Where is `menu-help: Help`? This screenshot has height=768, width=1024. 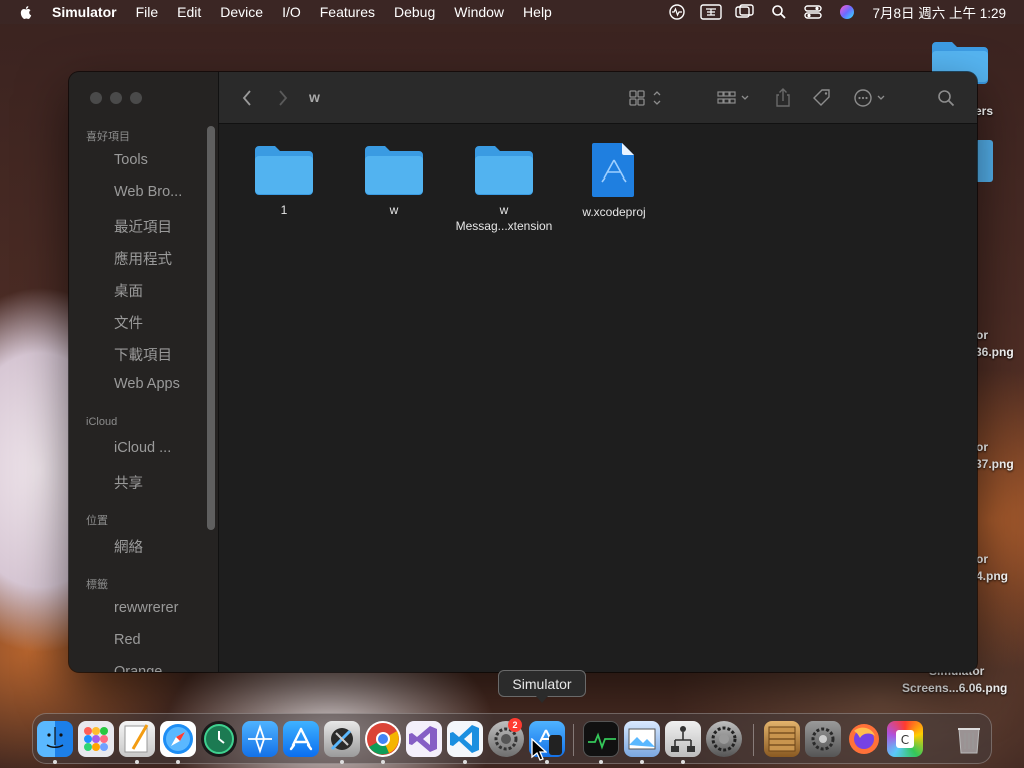 menu-help: Help is located at coordinates (537, 12).